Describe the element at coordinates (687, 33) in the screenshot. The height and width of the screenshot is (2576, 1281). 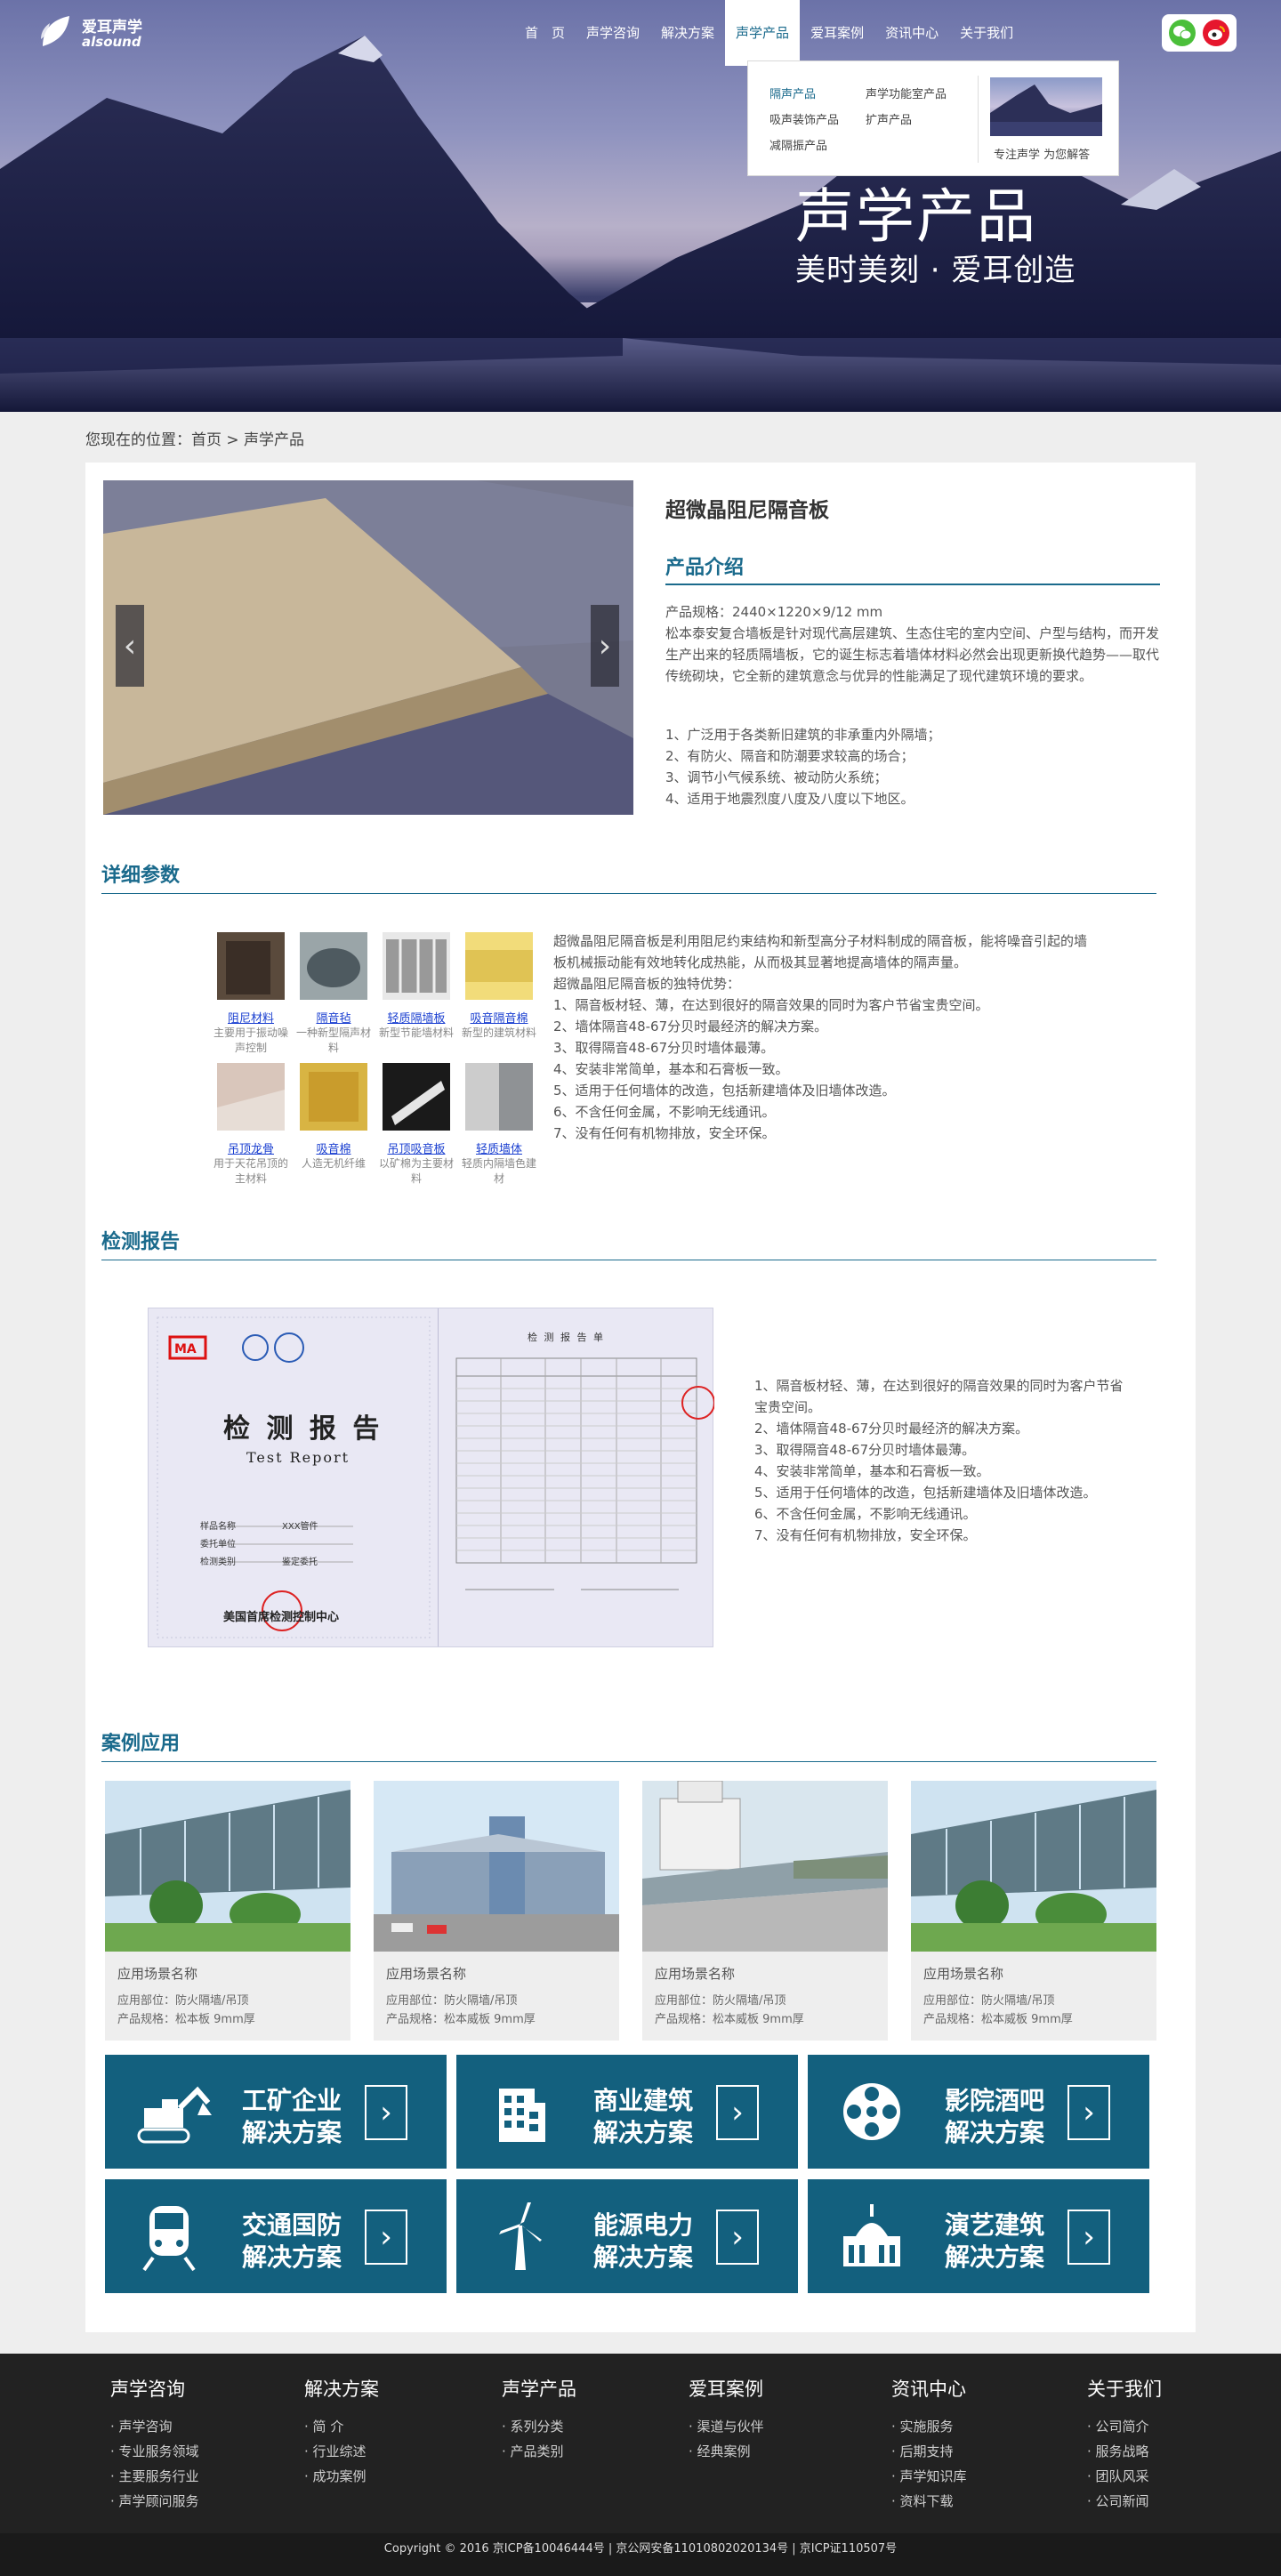
I see `nav-solutions: 解决方案` at that location.